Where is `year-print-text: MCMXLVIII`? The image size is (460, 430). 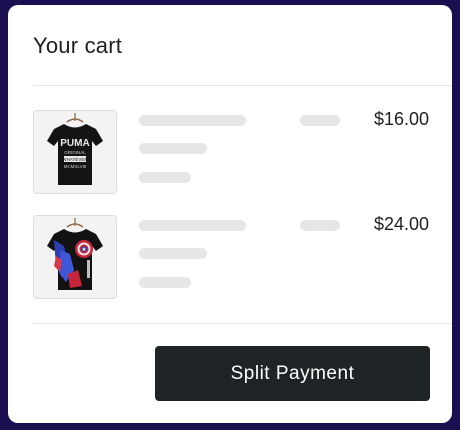
year-print-text: MCMXLVIII is located at coordinates (75, 166).